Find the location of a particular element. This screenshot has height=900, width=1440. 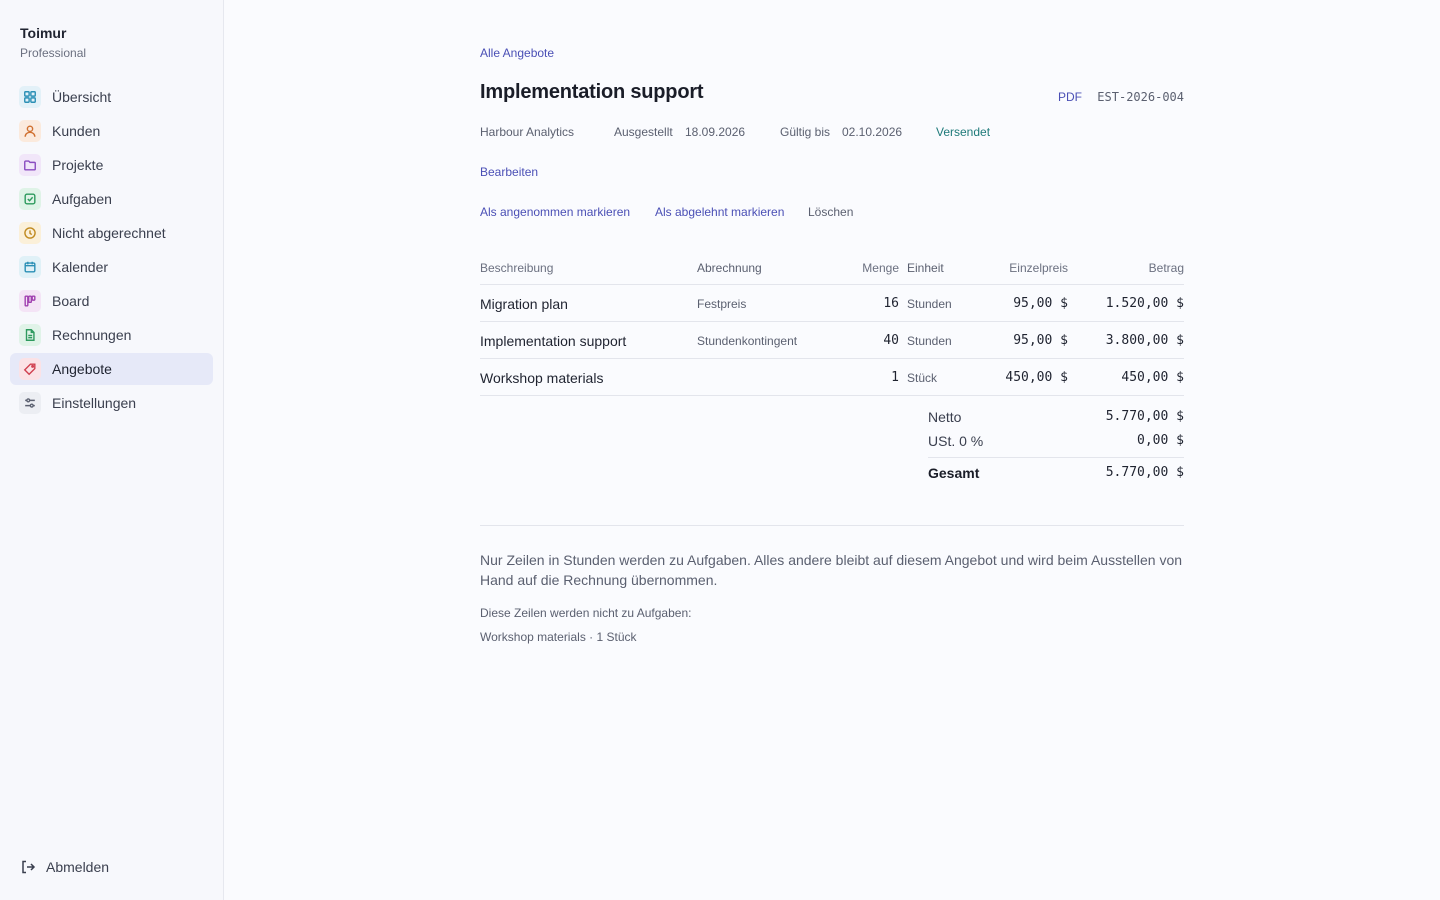

mark-rejected-button: Als abgelehnt markieren is located at coordinates (719, 212).